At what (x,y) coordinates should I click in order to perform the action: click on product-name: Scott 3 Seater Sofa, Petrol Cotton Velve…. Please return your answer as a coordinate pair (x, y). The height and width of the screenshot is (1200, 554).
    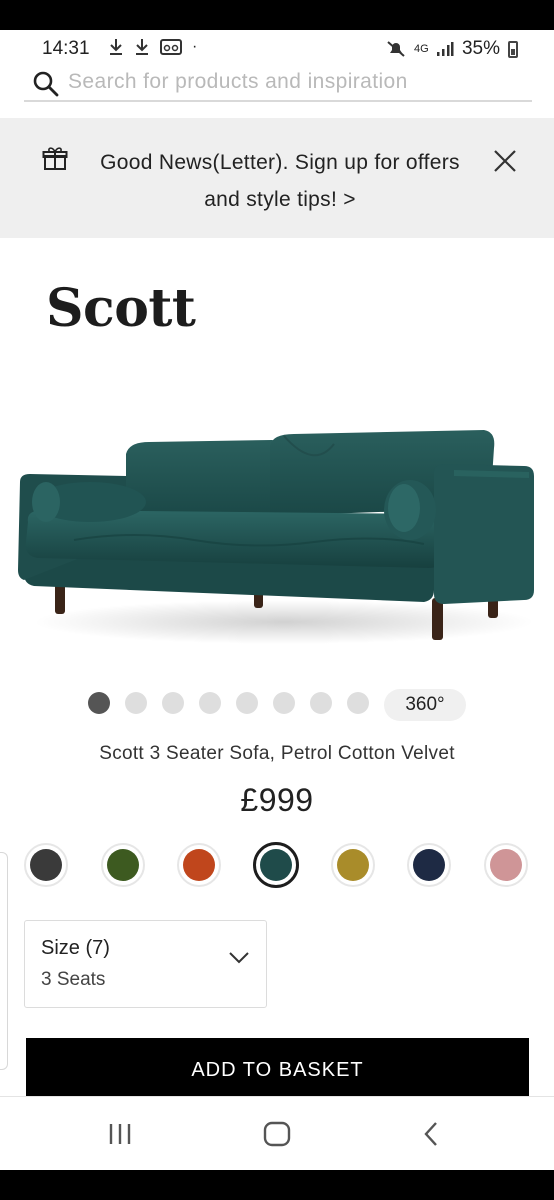
    Looking at the image, I should click on (277, 753).